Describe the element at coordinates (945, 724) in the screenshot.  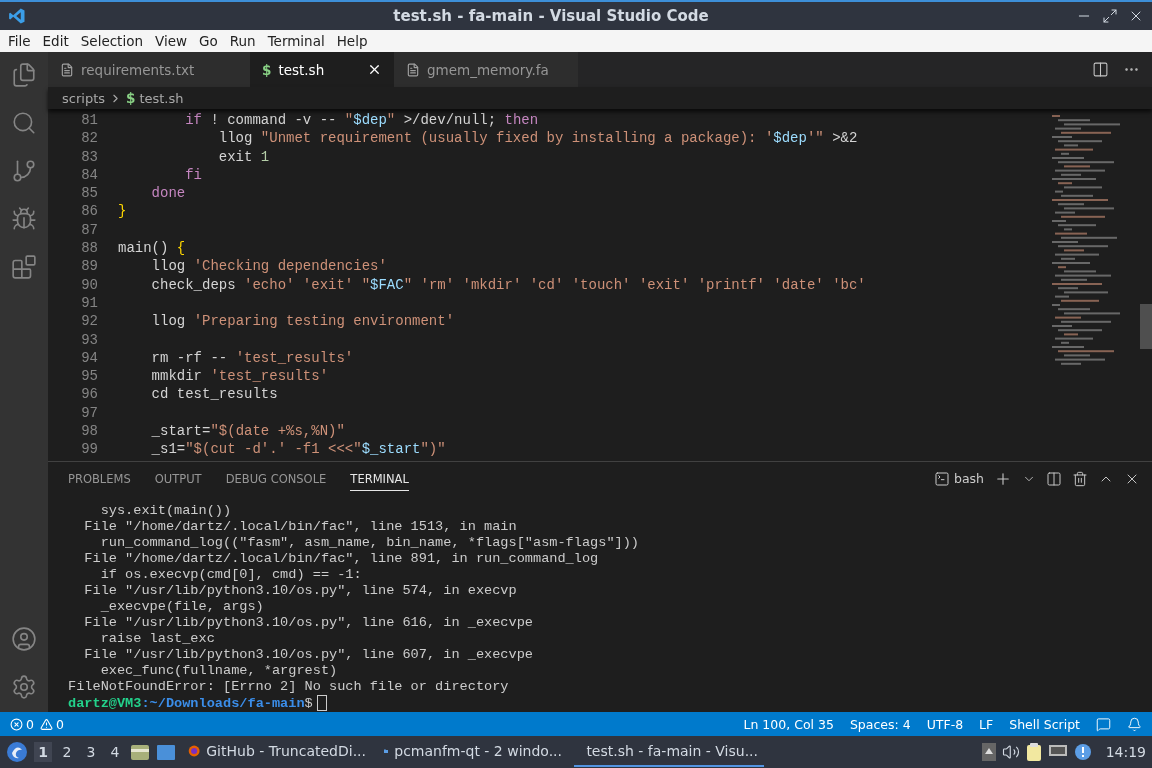
I see `status-item: UTF-8` at that location.